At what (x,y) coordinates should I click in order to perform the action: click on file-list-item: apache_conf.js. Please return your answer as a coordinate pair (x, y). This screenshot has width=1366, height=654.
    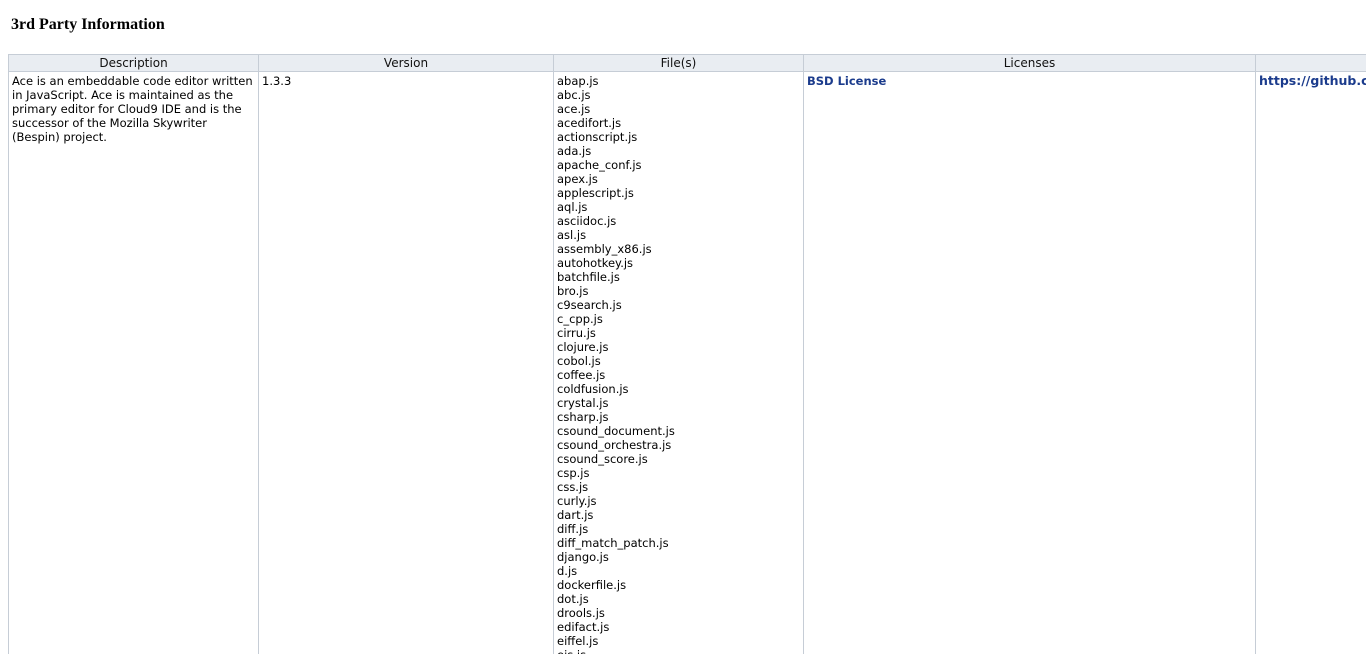
    Looking at the image, I should click on (599, 165).